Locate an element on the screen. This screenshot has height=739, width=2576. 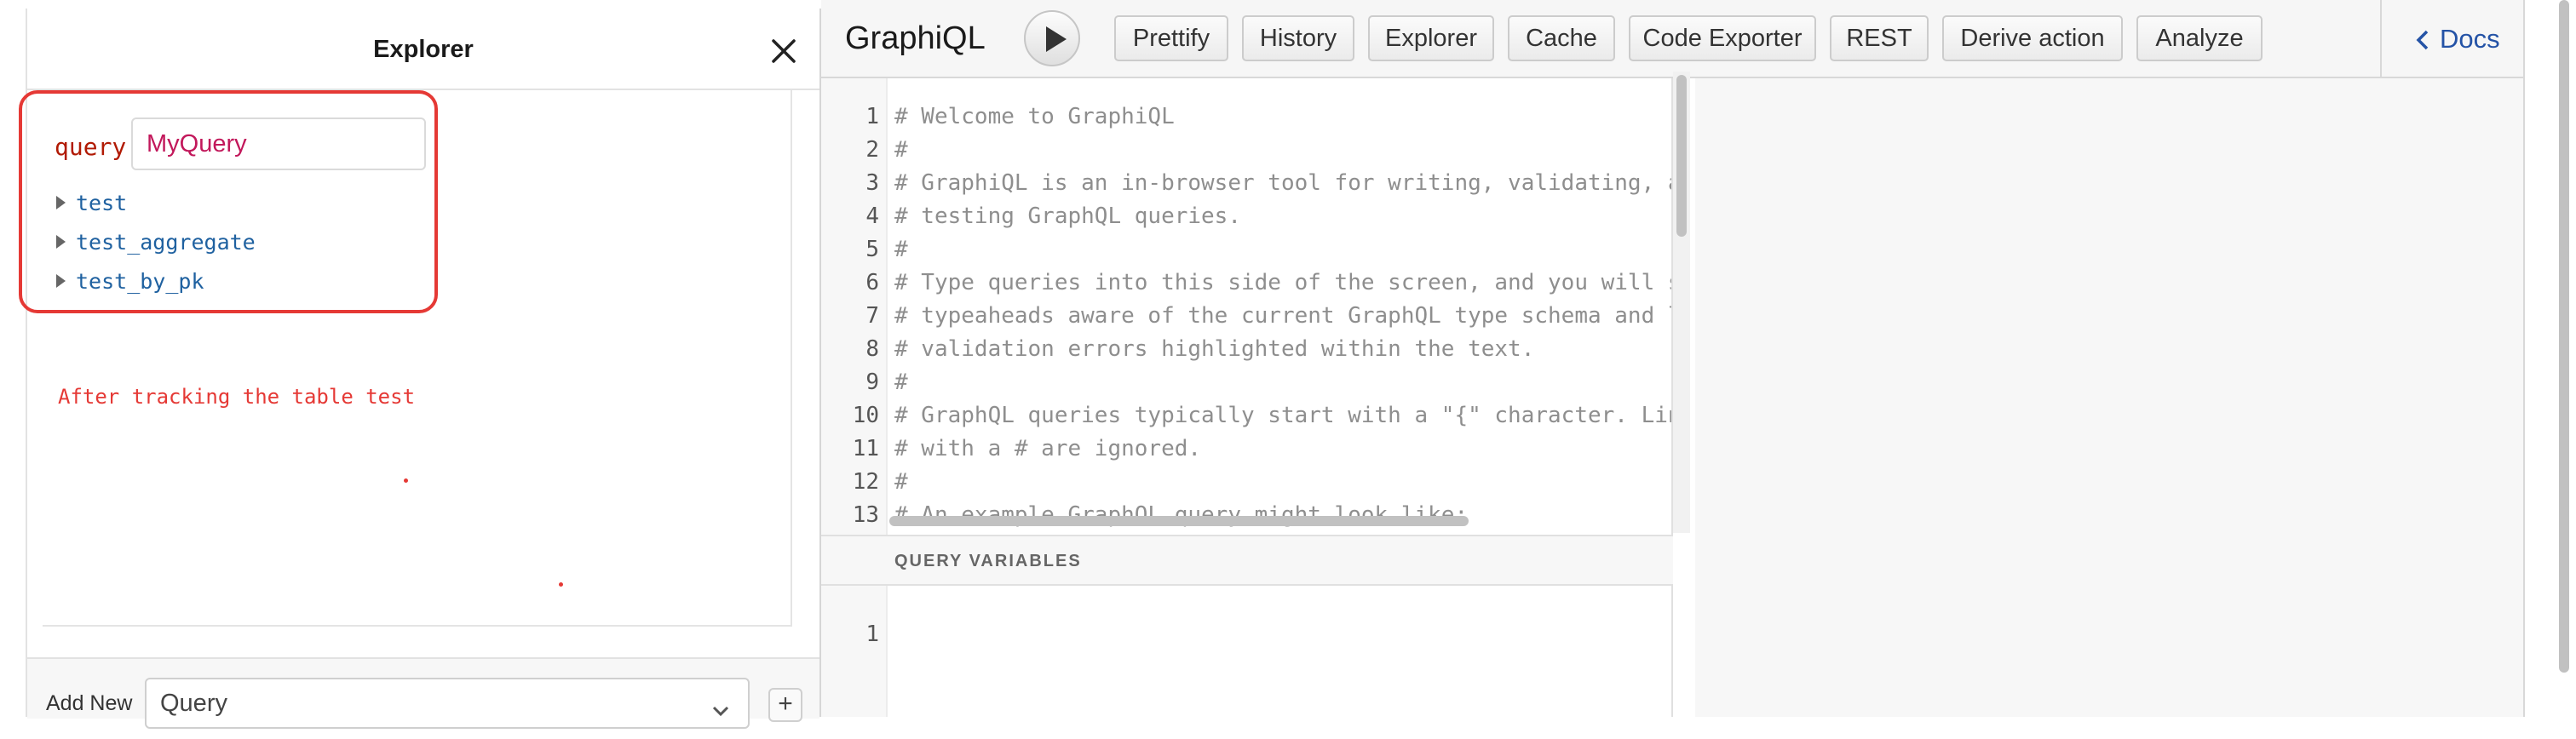
code-line: # testing GraphQL queries. is located at coordinates (1067, 216).